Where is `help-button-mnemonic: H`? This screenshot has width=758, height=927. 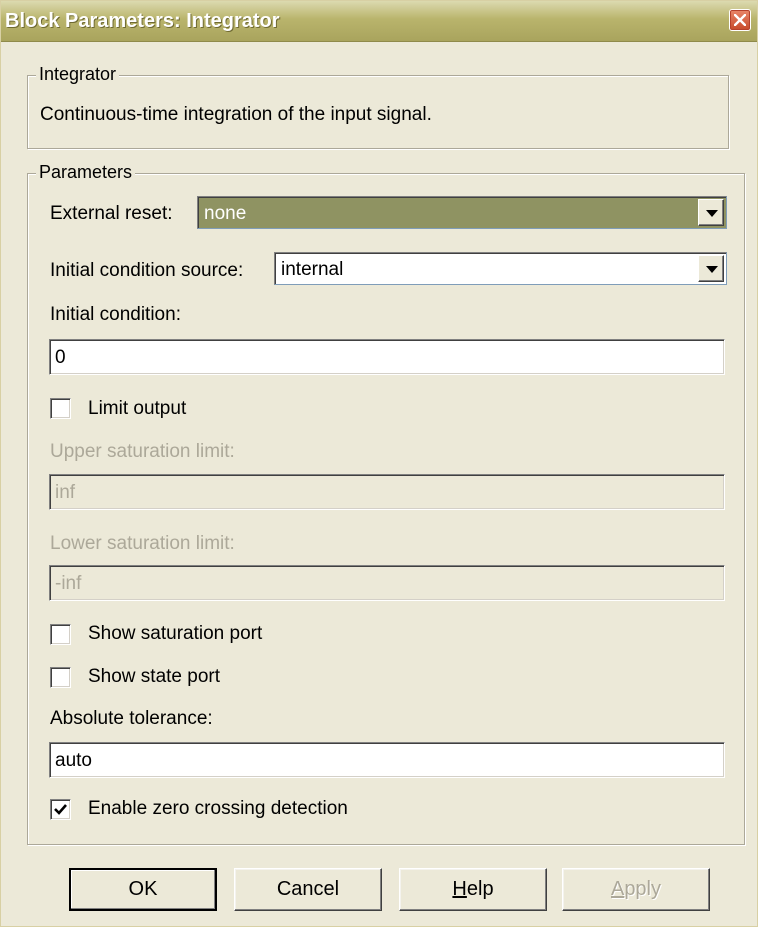 help-button-mnemonic: H is located at coordinates (459, 889).